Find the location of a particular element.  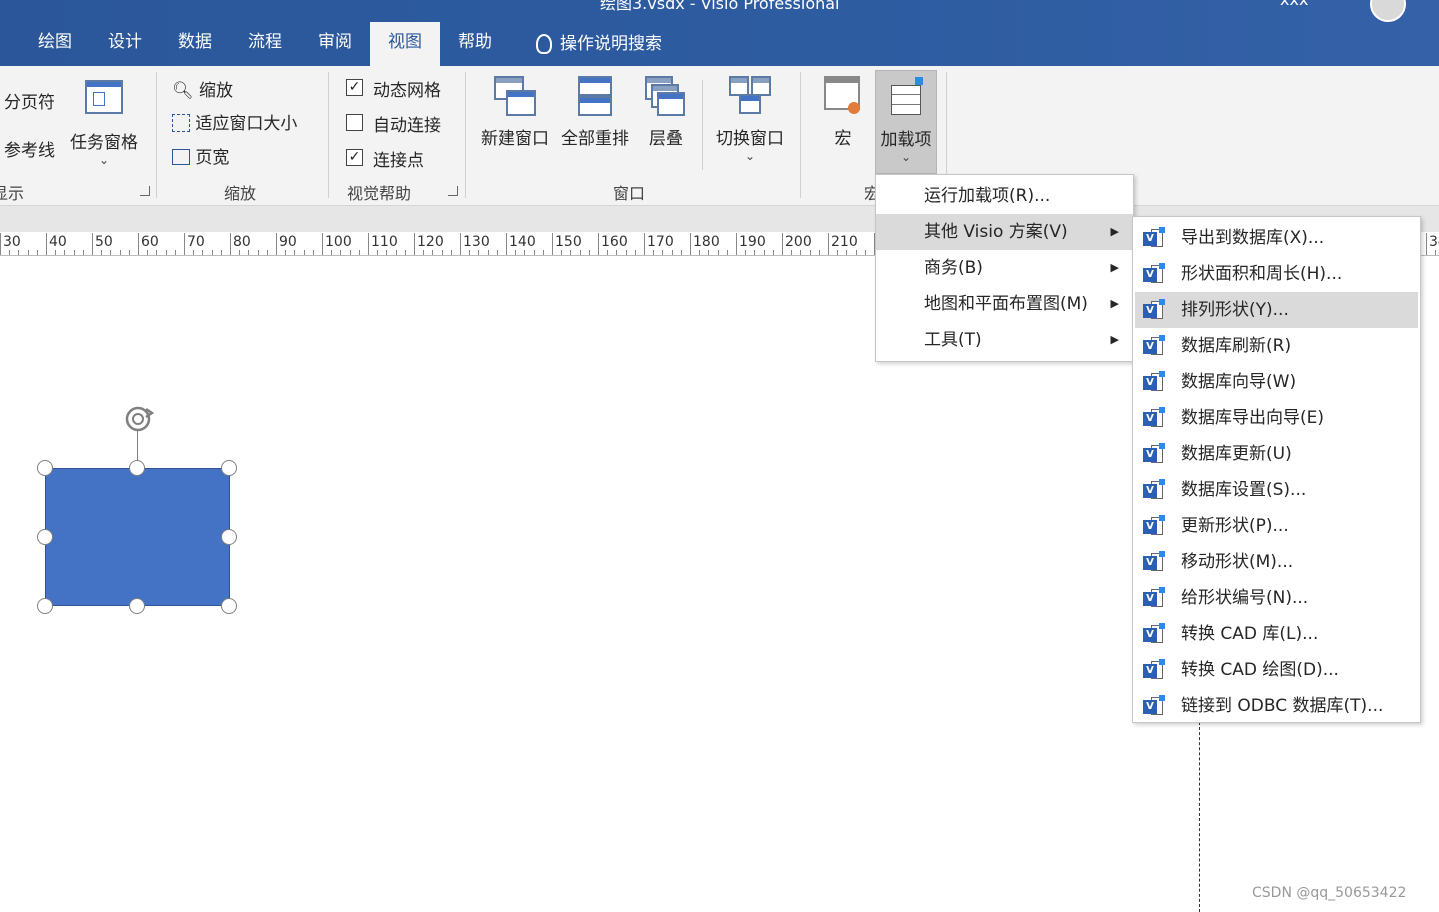

resize-handle-right is located at coordinates (229, 537).